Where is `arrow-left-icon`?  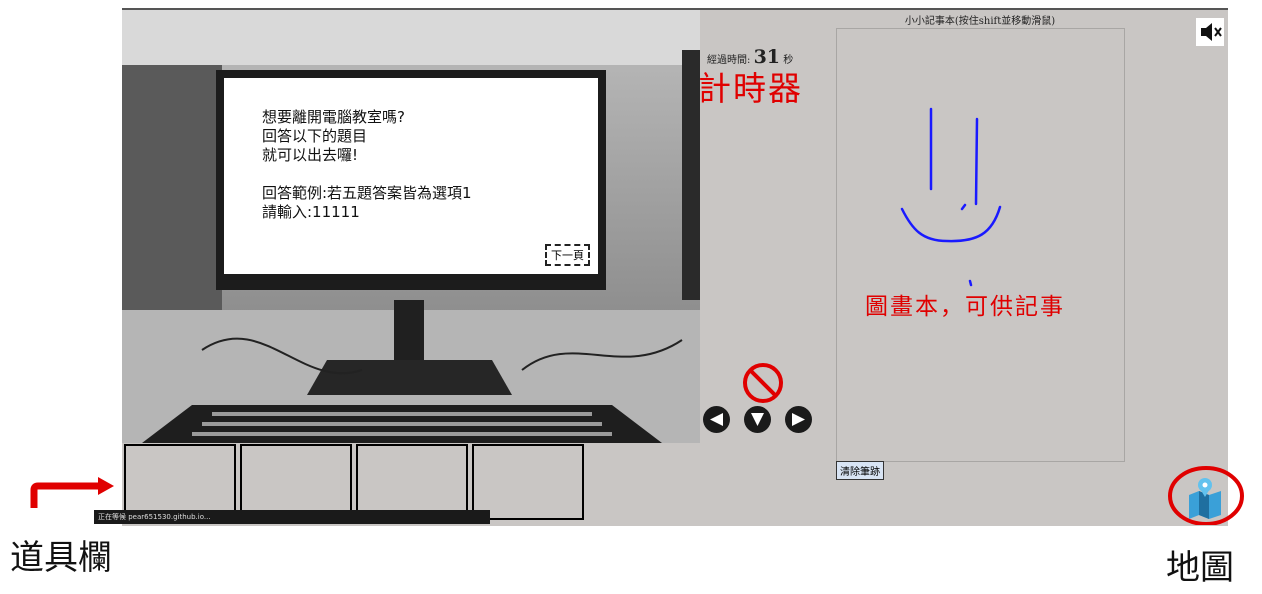 arrow-left-icon is located at coordinates (716, 419).